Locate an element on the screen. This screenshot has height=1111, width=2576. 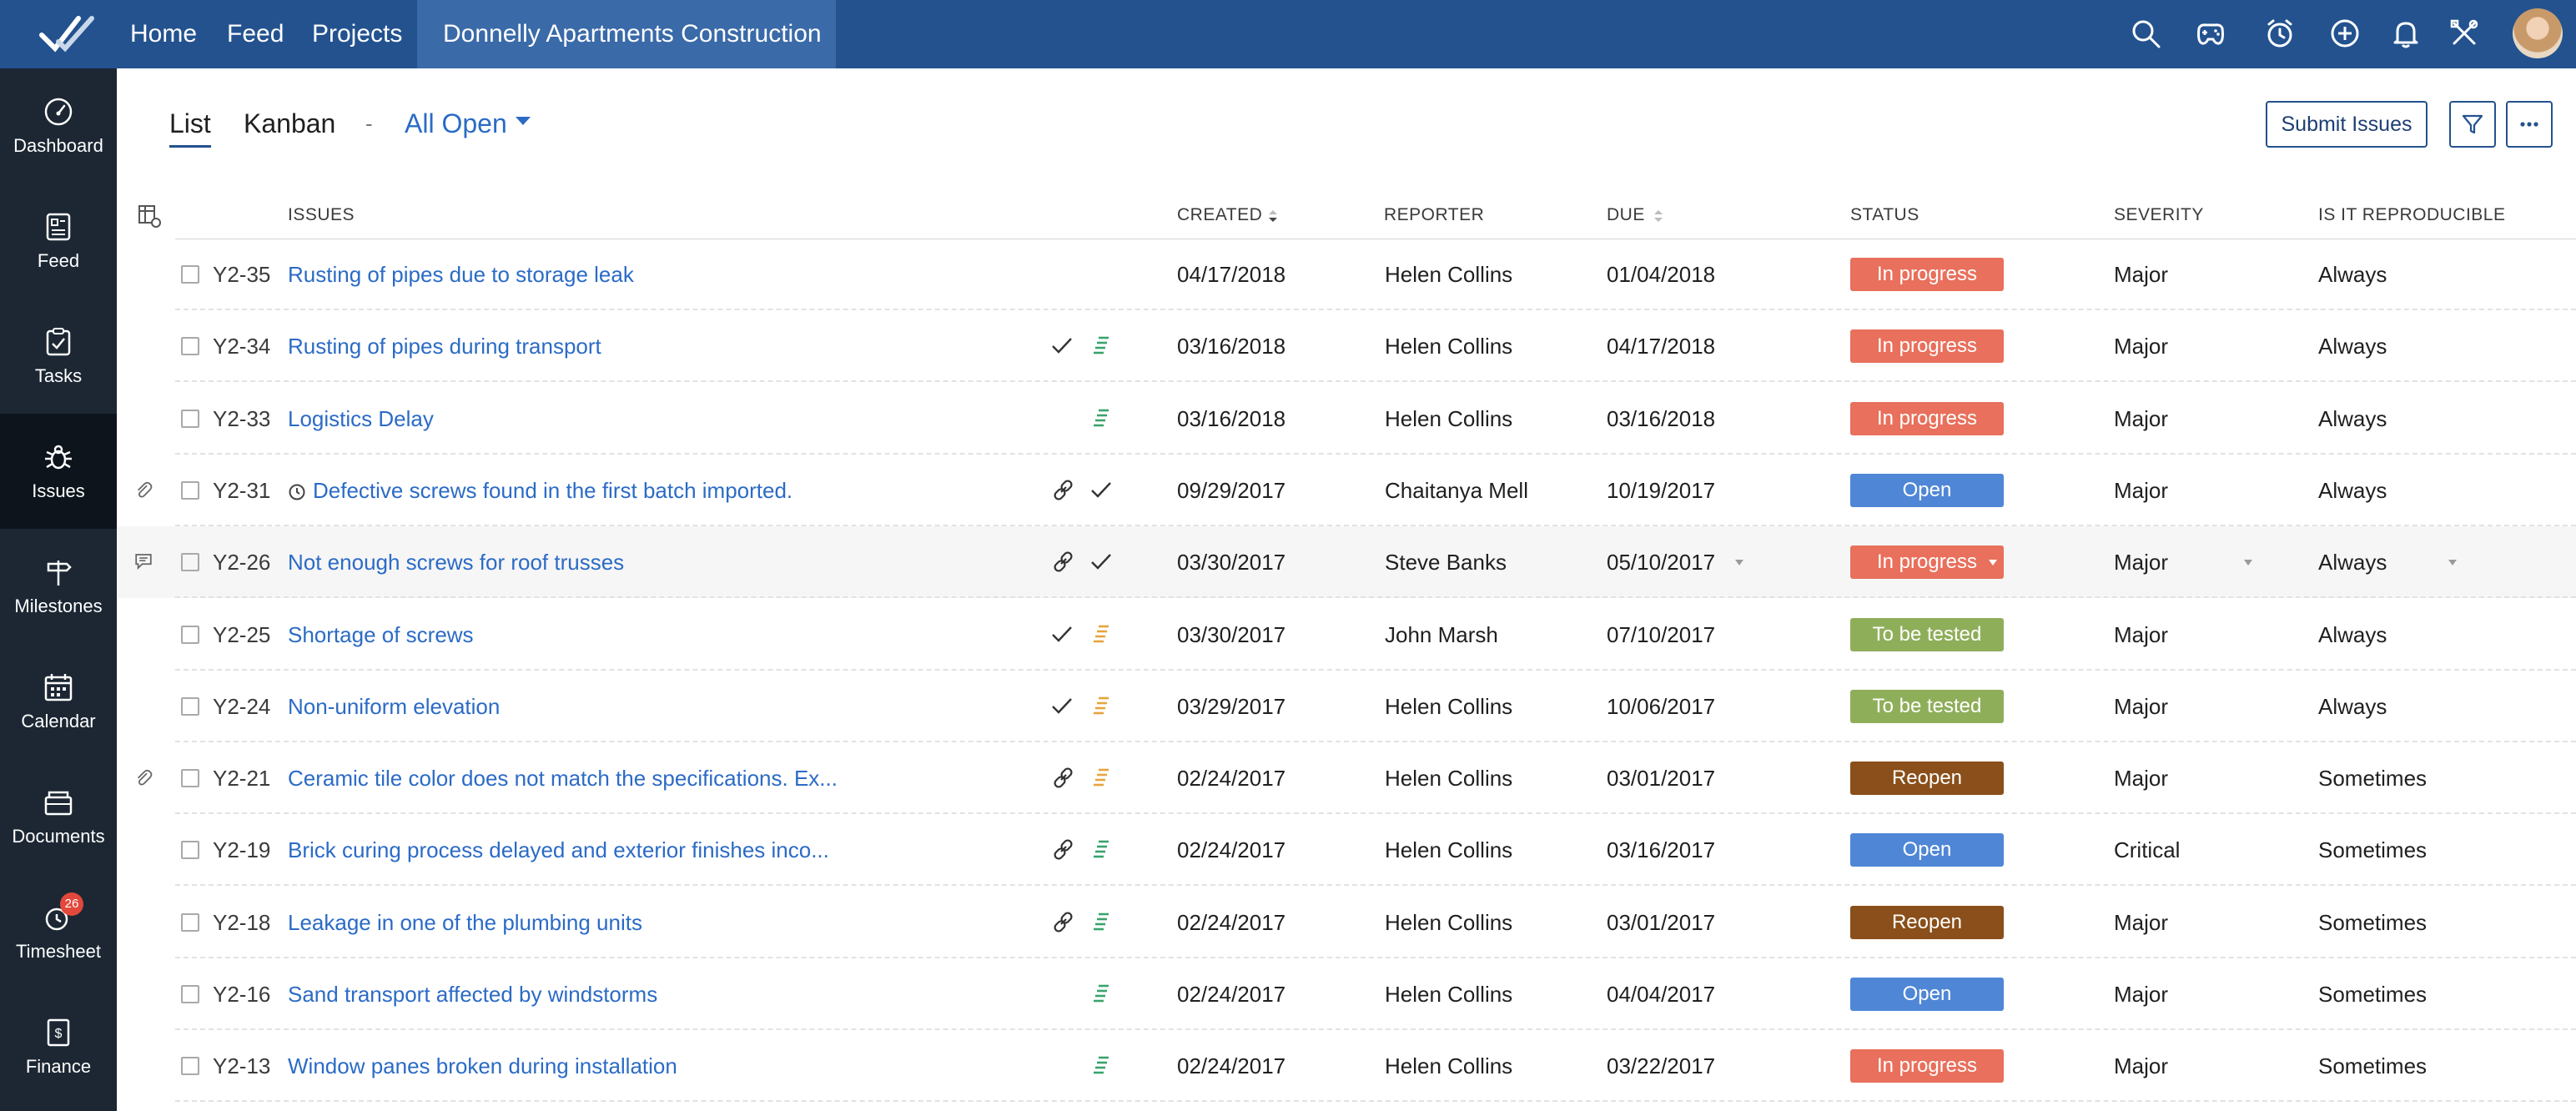
due-date: 01/04/2018 is located at coordinates (1661, 274).